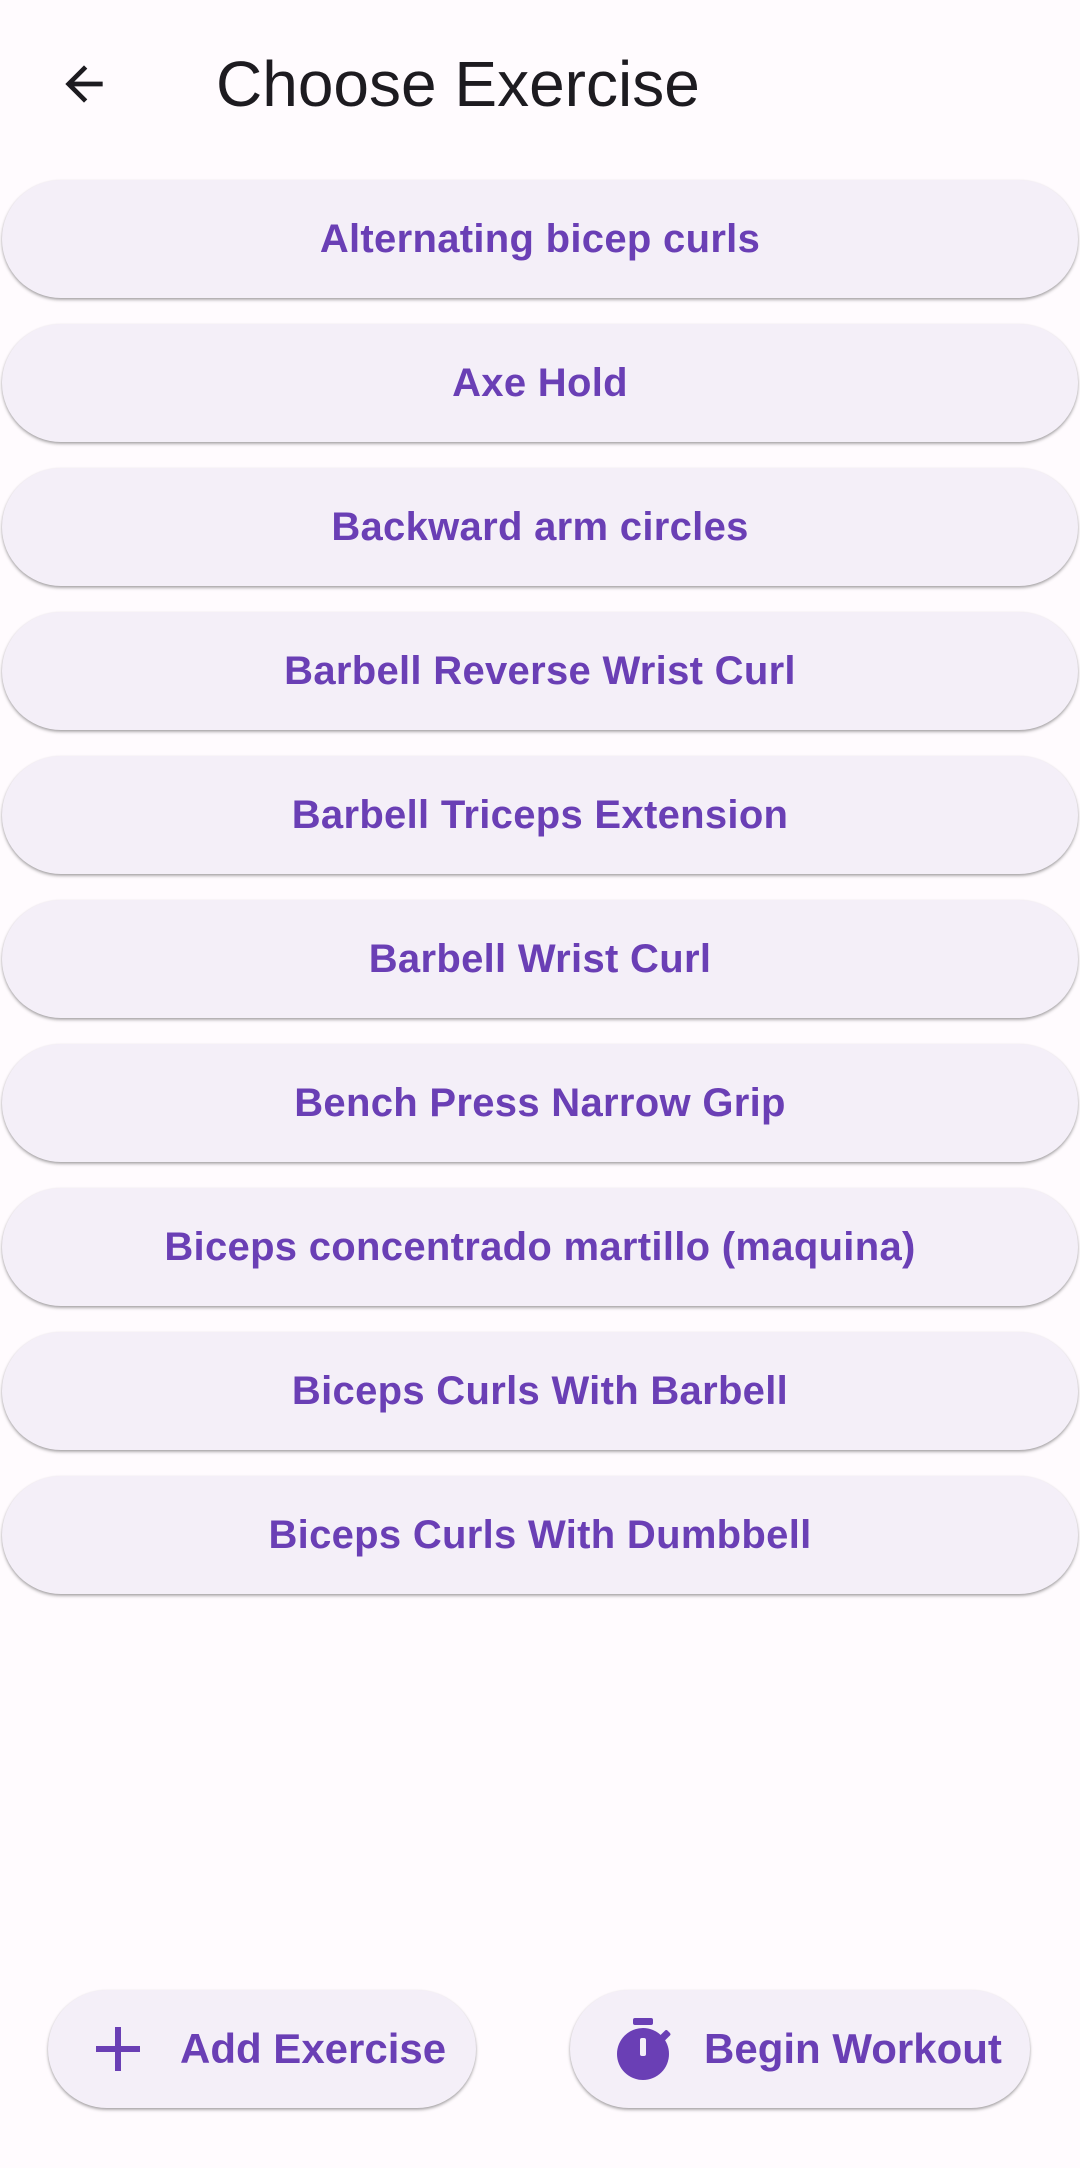 This screenshot has height=2168, width=1080. I want to click on exercise-button: Biceps concentrado martillo (maquina), so click(540, 1247).